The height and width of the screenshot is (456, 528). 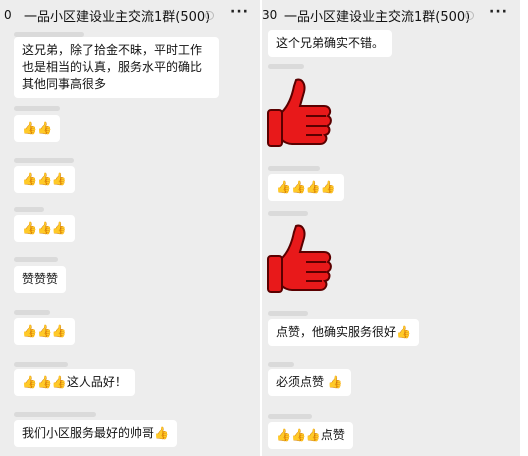 What do you see at coordinates (37, 128) in the screenshot?
I see `message-bubble: 👍👍` at bounding box center [37, 128].